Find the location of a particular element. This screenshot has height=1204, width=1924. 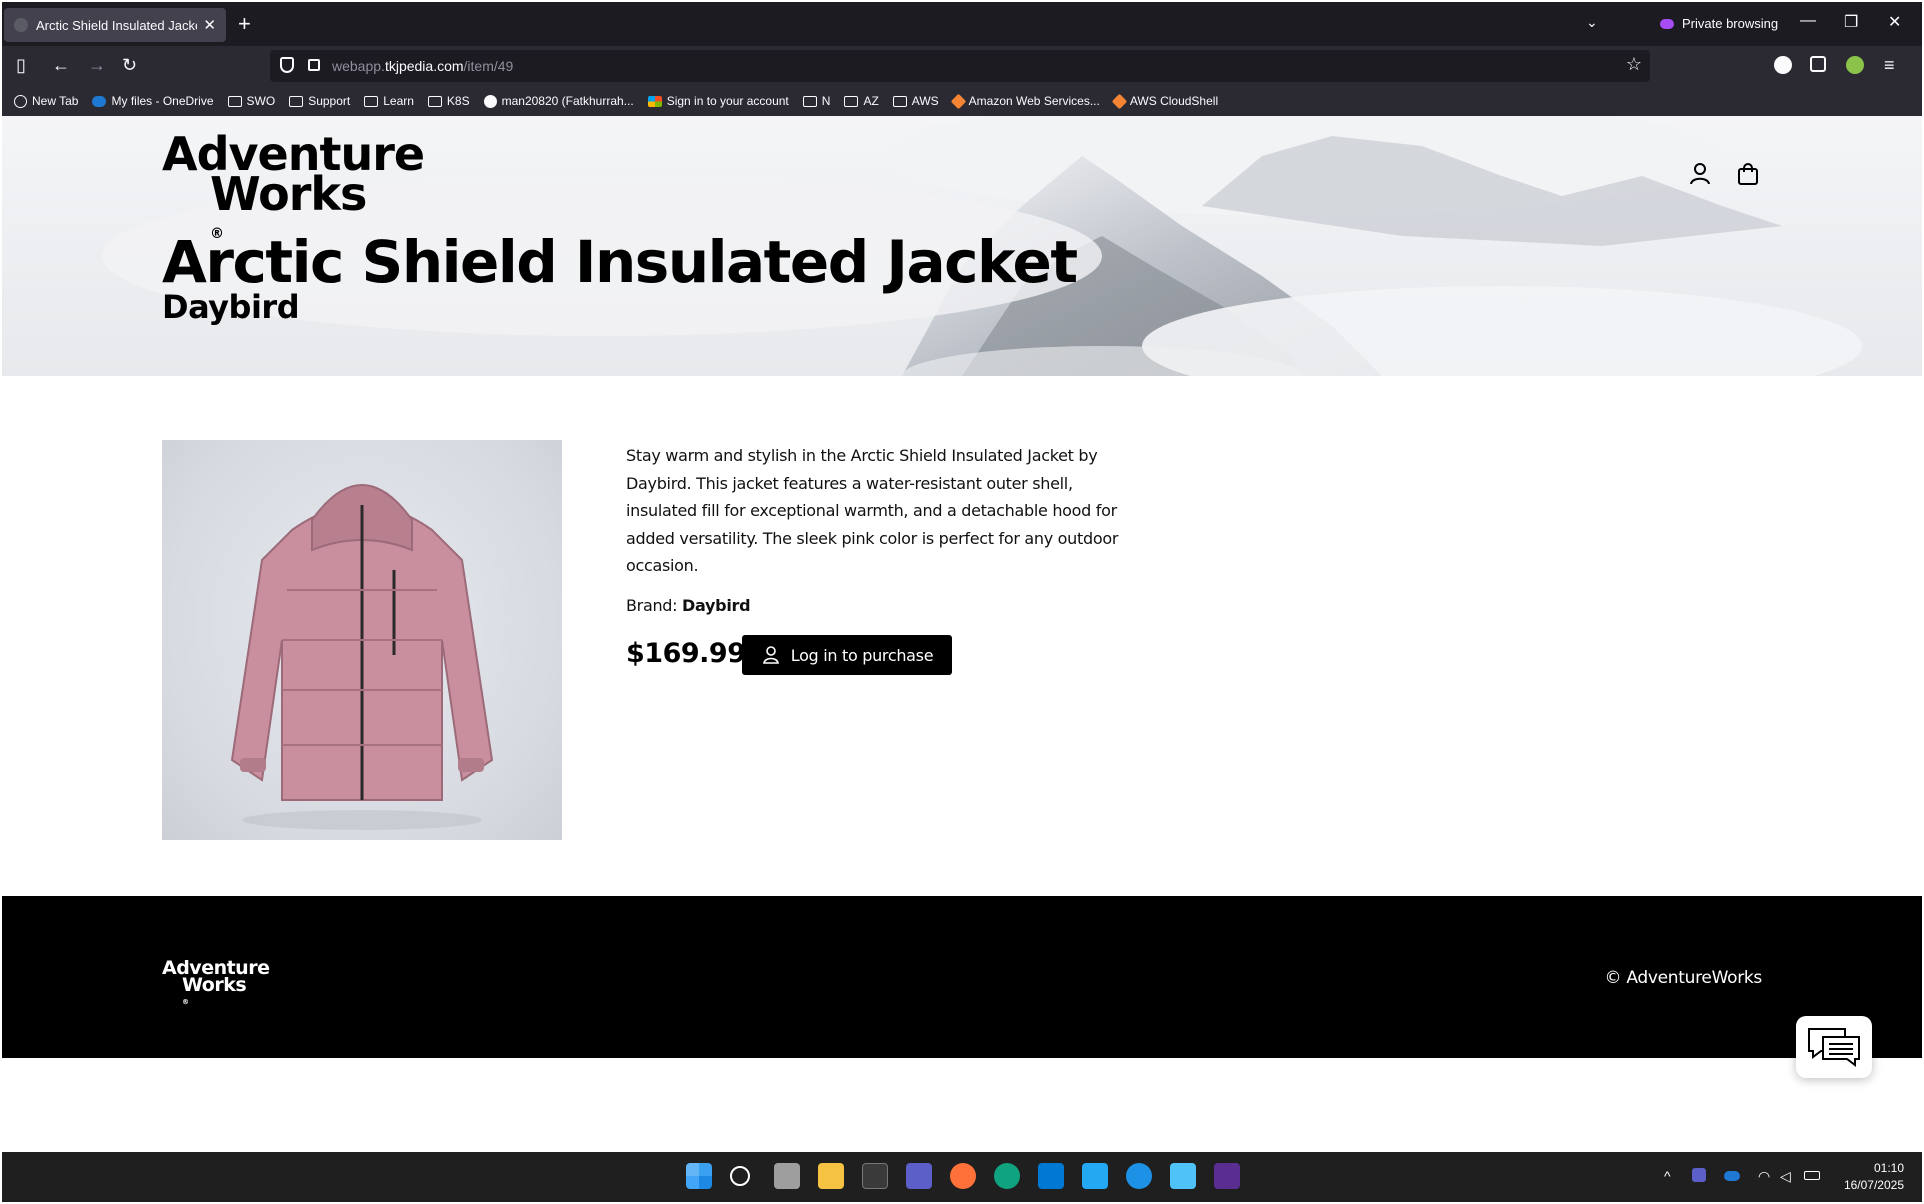

bookmark-folder: Support is located at coordinates (319, 101).